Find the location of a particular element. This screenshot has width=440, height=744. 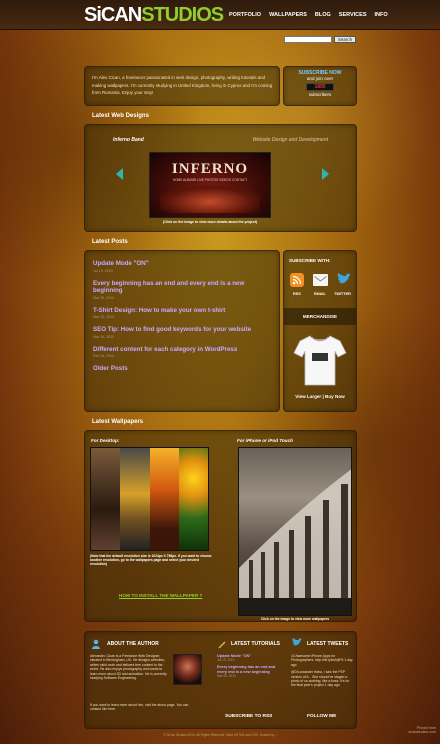

email-icon is located at coordinates (320, 280).